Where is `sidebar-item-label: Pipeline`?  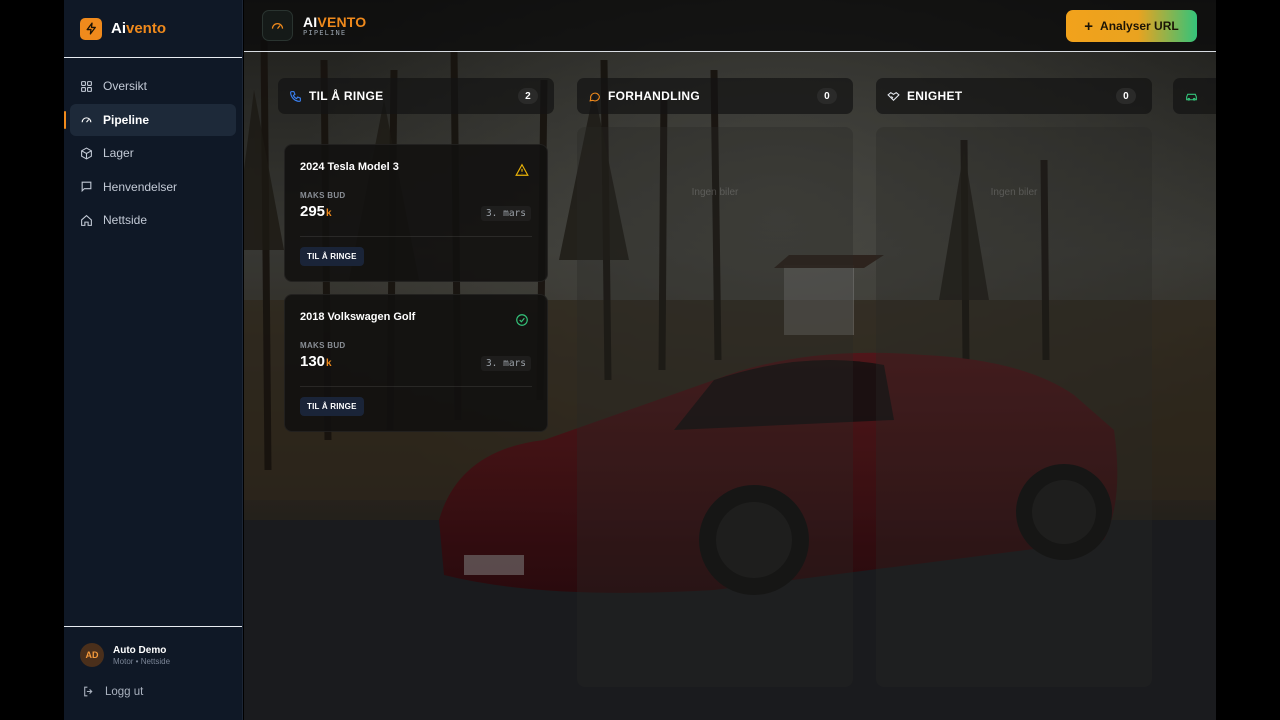 sidebar-item-label: Pipeline is located at coordinates (126, 119).